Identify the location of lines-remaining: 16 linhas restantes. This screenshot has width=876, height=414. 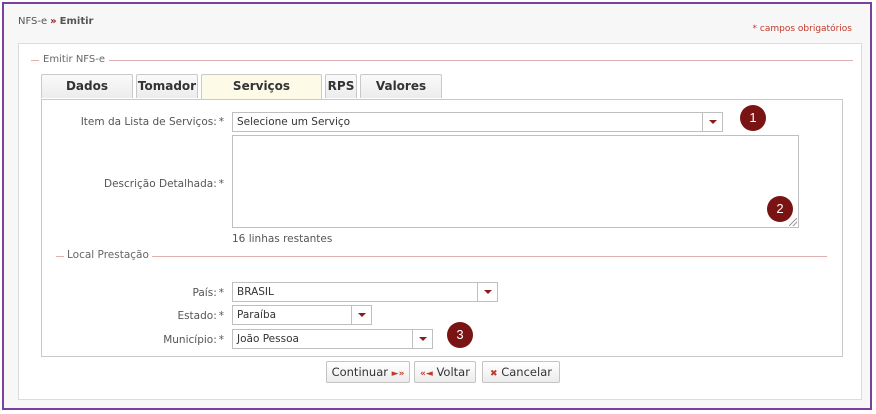
(282, 239).